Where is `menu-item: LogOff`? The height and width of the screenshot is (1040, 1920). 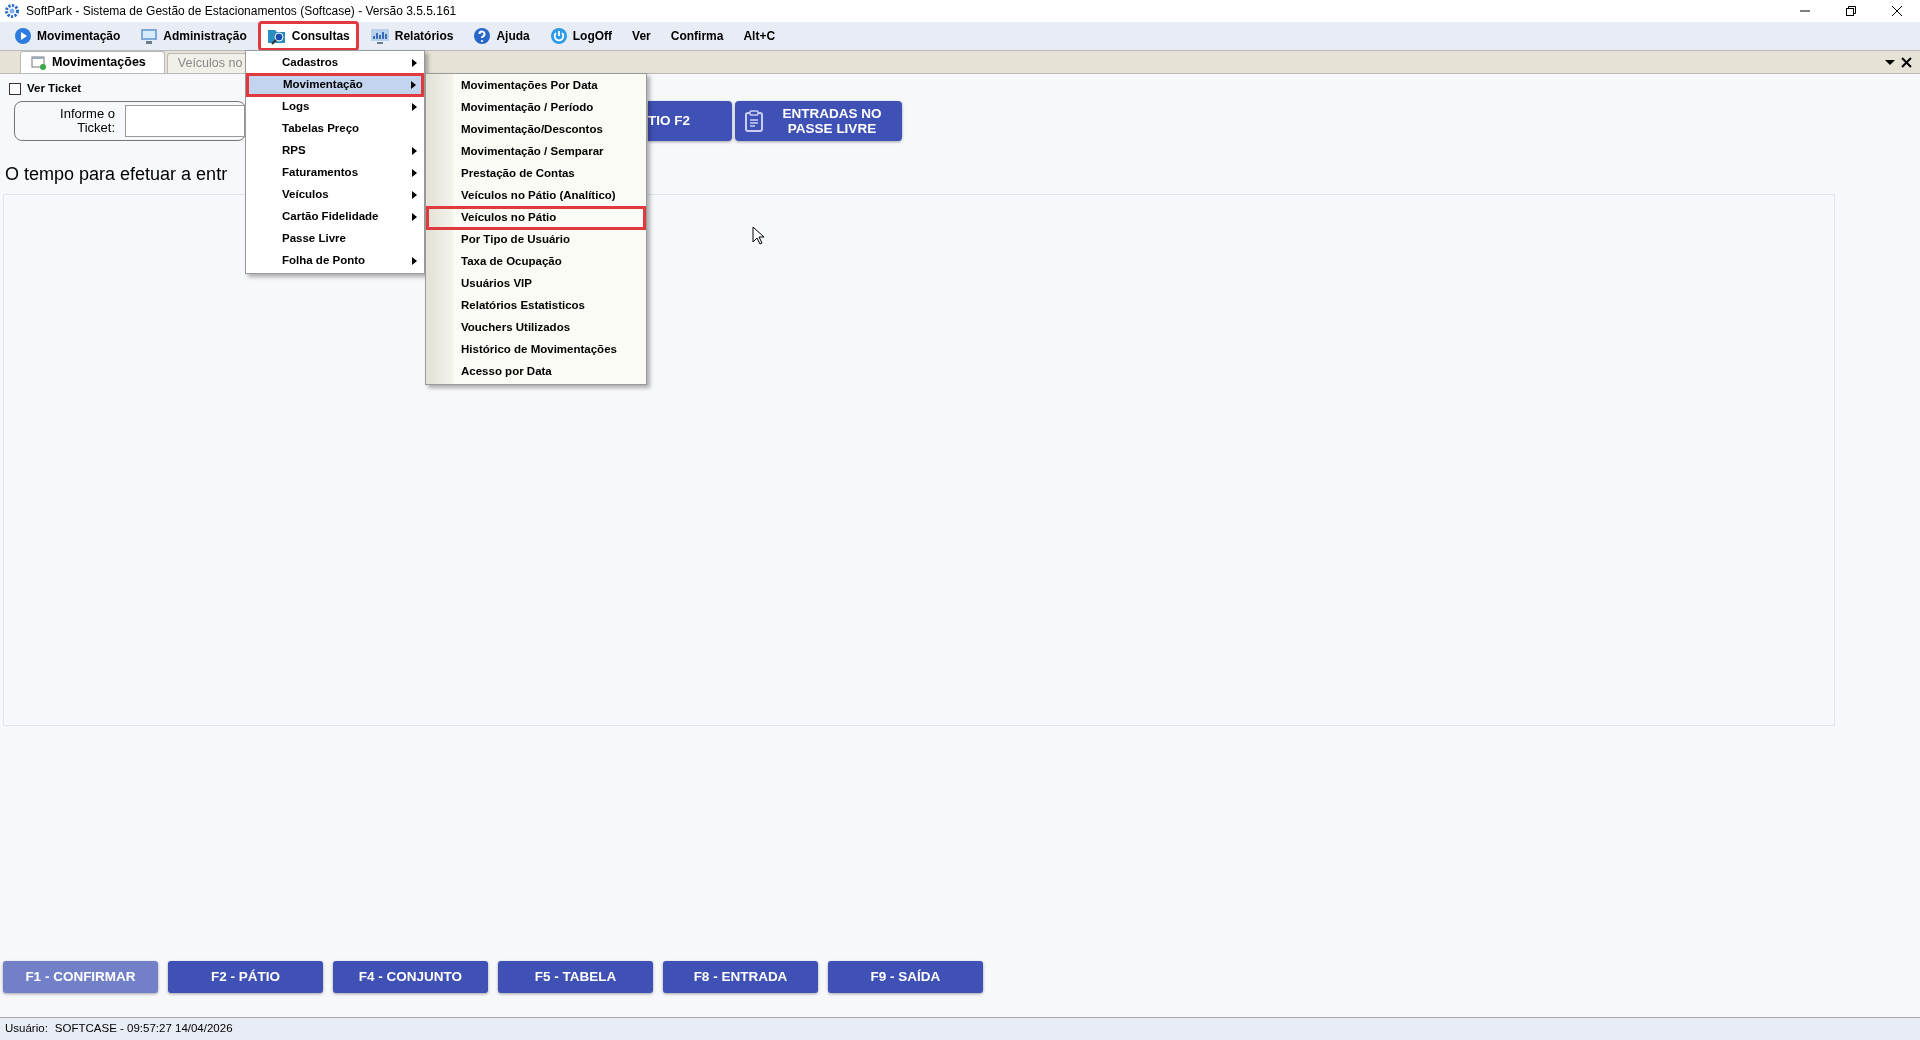
menu-item: LogOff is located at coordinates (581, 36).